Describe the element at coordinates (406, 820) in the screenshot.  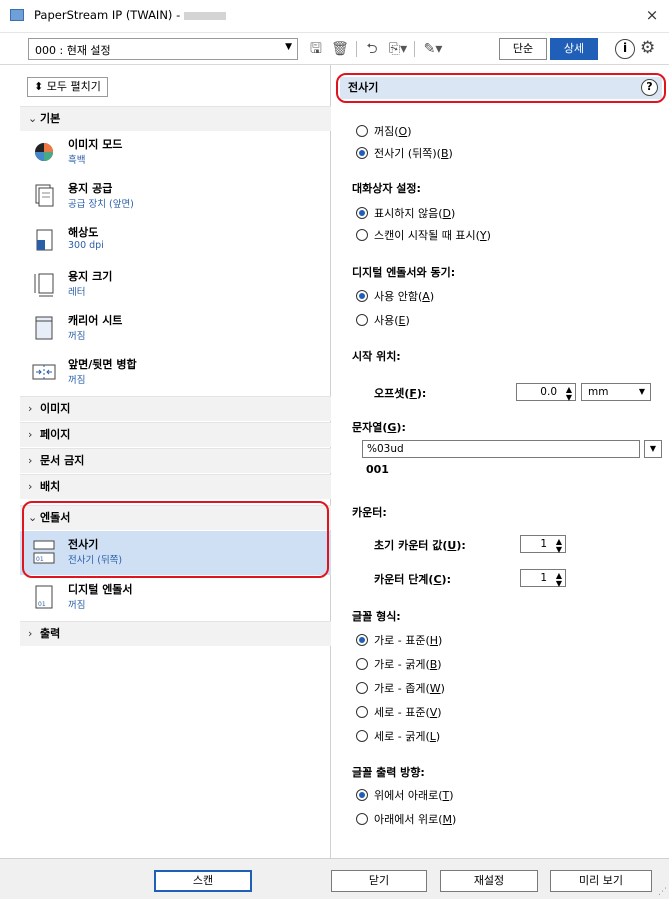
I see `radio-dir-up: 아래에서 위로(M)` at that location.